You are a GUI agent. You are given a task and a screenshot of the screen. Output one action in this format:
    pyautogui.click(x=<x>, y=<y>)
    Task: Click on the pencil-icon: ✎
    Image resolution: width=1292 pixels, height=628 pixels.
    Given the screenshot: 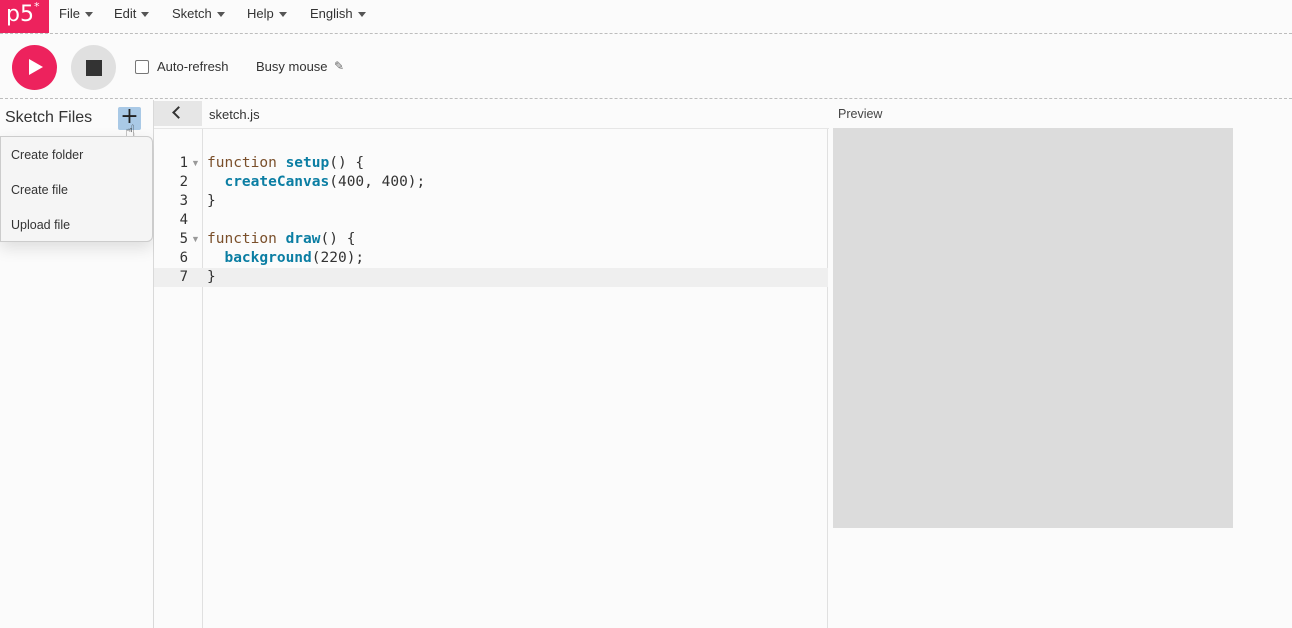 What is the action you would take?
    pyautogui.click(x=339, y=66)
    